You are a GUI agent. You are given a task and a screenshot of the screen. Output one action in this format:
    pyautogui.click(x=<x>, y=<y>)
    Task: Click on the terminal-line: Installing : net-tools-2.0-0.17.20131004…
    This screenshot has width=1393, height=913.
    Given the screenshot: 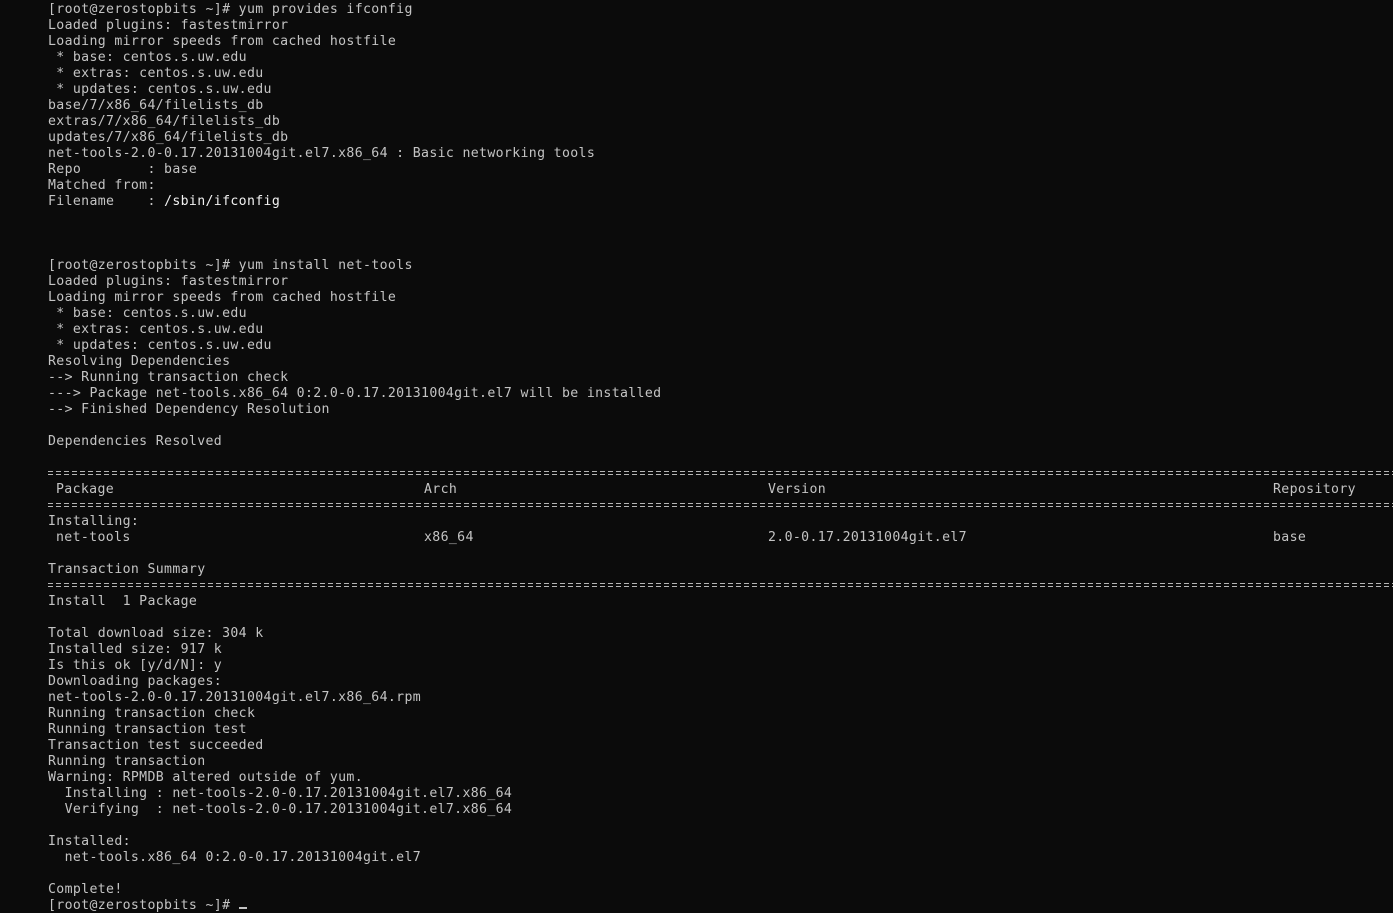 What is the action you would take?
    pyautogui.click(x=280, y=793)
    